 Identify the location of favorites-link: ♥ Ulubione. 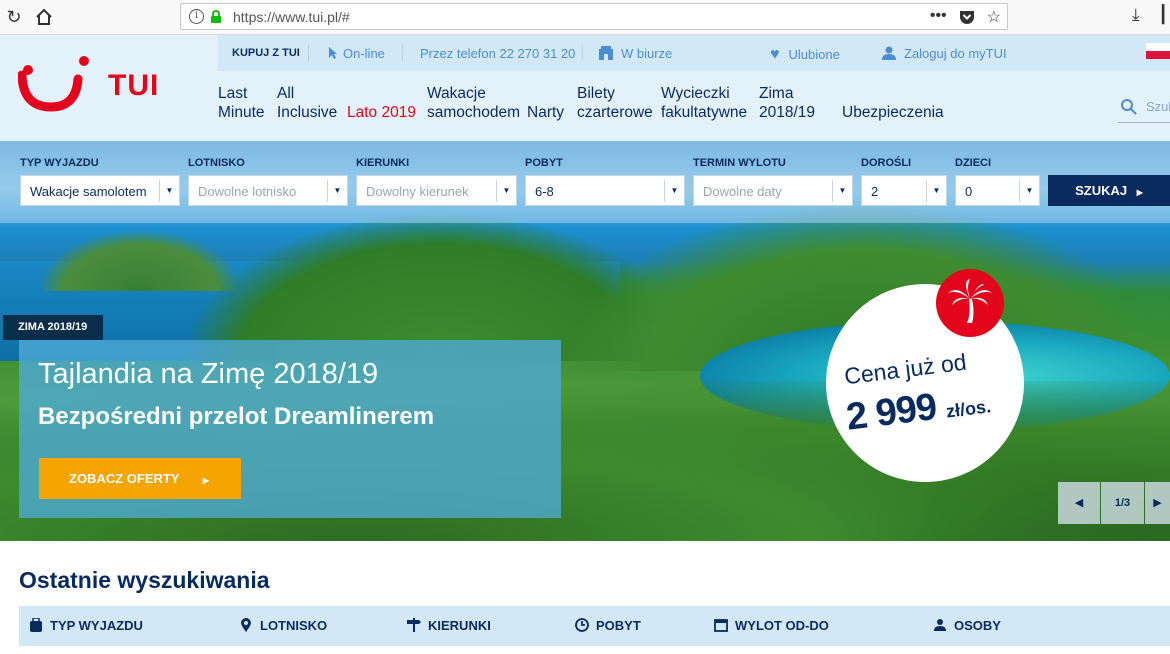
(805, 55).